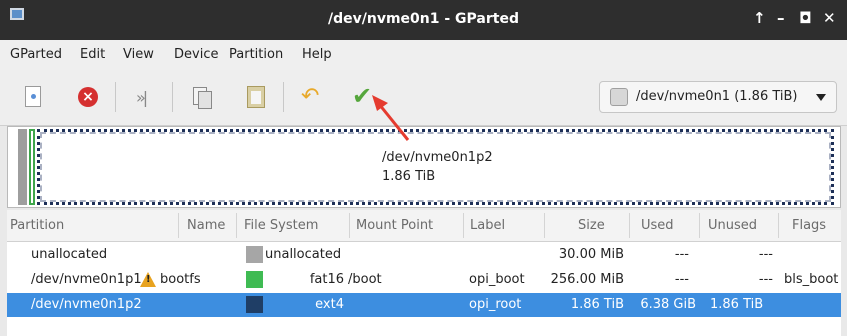  Describe the element at coordinates (409, 176) in the screenshot. I see `graphic-partition-size: 1.86 TiB` at that location.